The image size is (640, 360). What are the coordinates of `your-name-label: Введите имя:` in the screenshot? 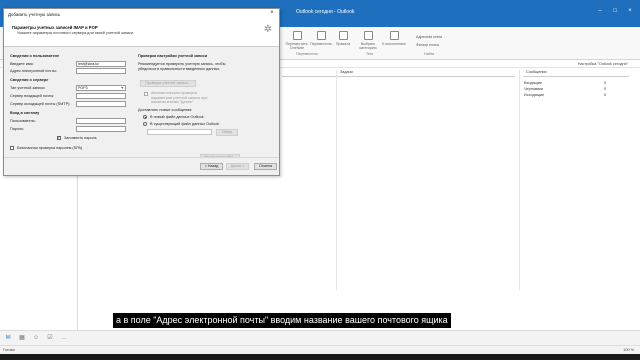 It's located at (22, 64).